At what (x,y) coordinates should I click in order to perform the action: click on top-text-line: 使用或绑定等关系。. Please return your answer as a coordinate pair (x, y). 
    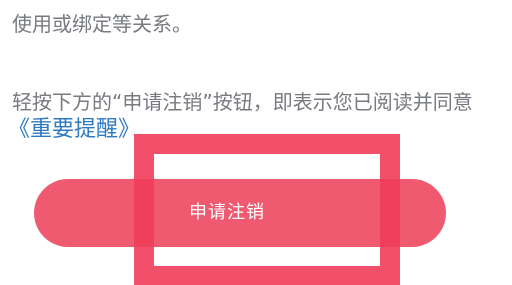
    Looking at the image, I should click on (102, 24).